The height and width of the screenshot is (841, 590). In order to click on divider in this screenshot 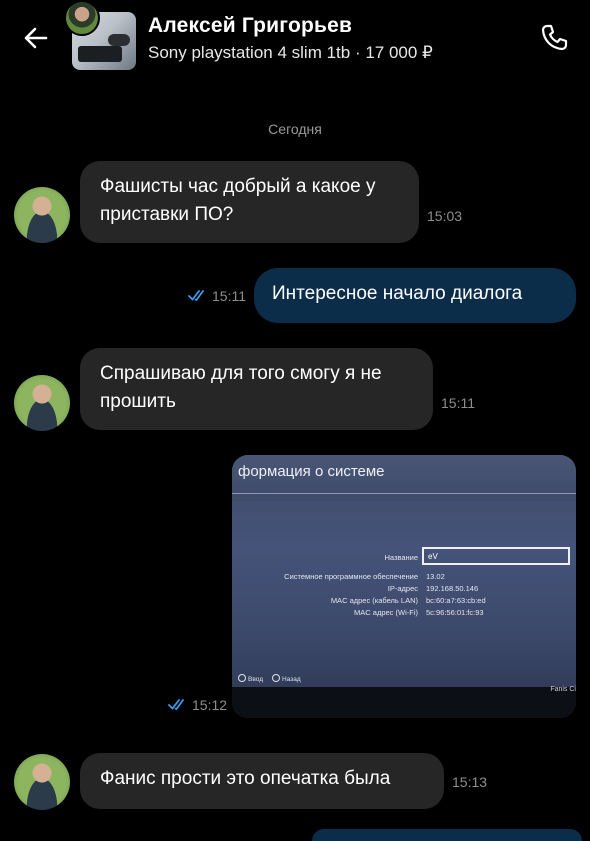, I will do `click(404, 493)`.